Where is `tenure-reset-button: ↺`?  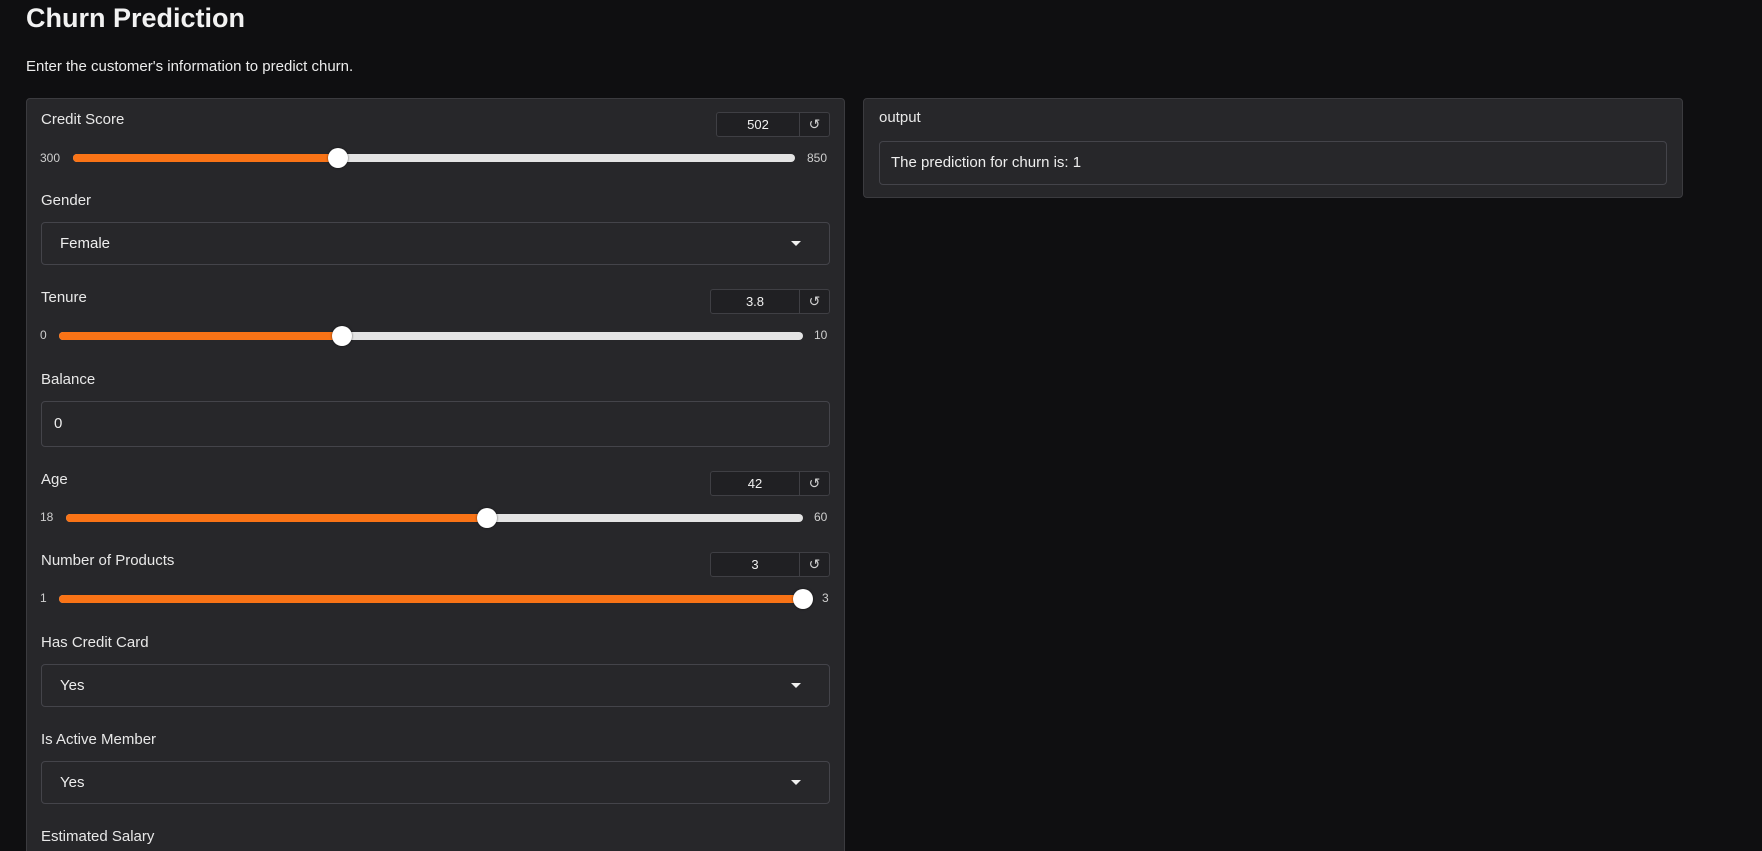 tenure-reset-button: ↺ is located at coordinates (815, 301).